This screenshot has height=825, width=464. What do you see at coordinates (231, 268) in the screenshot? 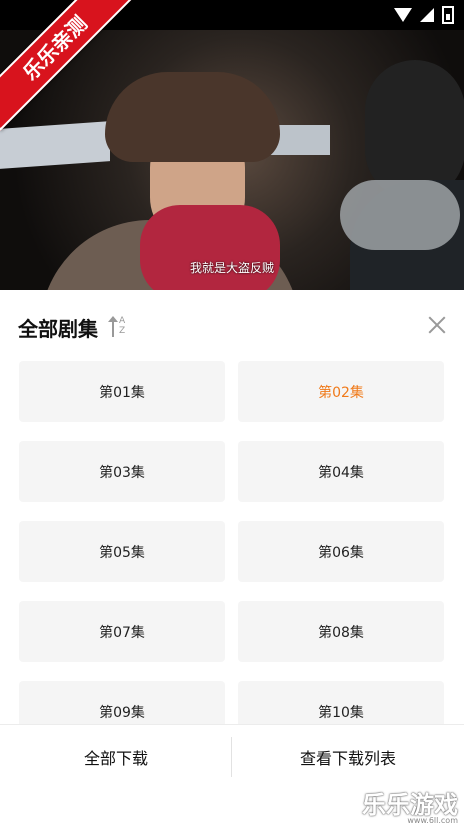
I see `video-subtitle: 我就是大盗反贼` at bounding box center [231, 268].